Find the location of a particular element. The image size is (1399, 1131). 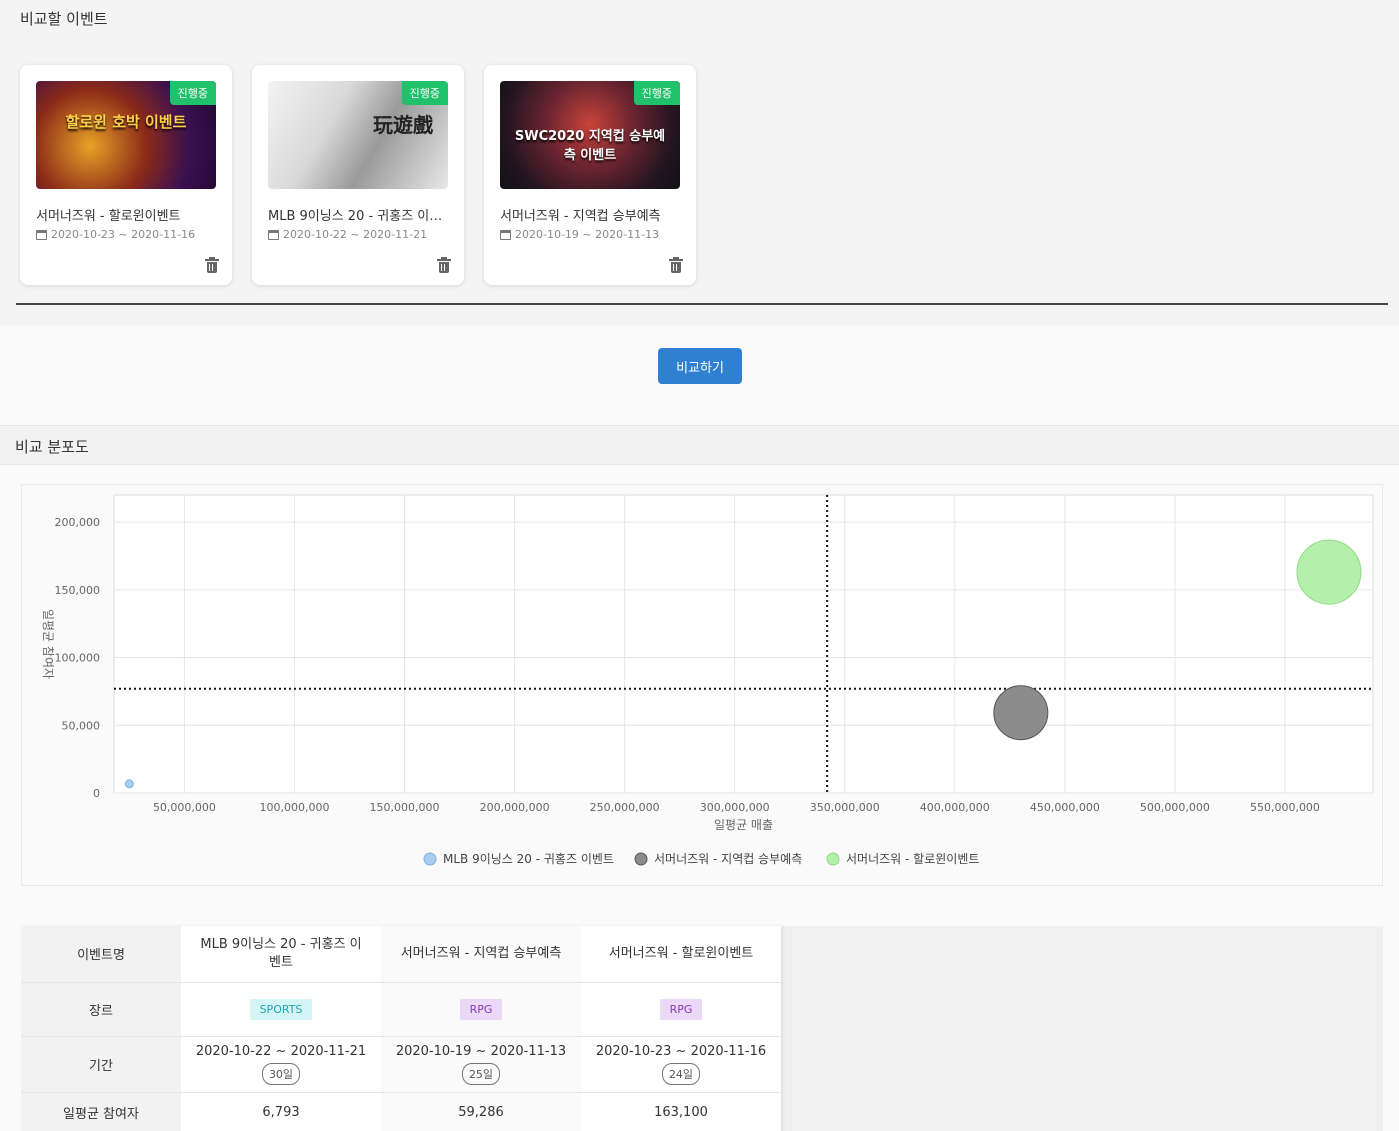

period-cell: 2020-10-23 ~ 2020-11-16 24일 is located at coordinates (681, 1064).